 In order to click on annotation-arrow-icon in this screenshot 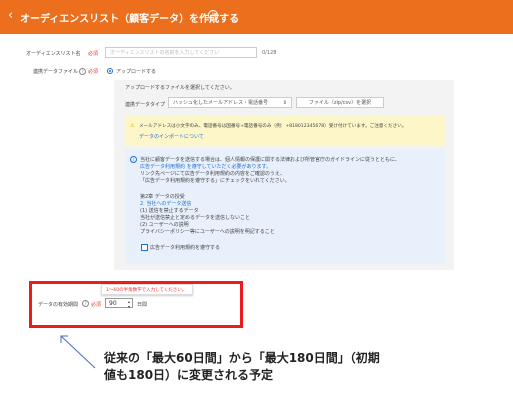, I will do `click(78, 352)`.